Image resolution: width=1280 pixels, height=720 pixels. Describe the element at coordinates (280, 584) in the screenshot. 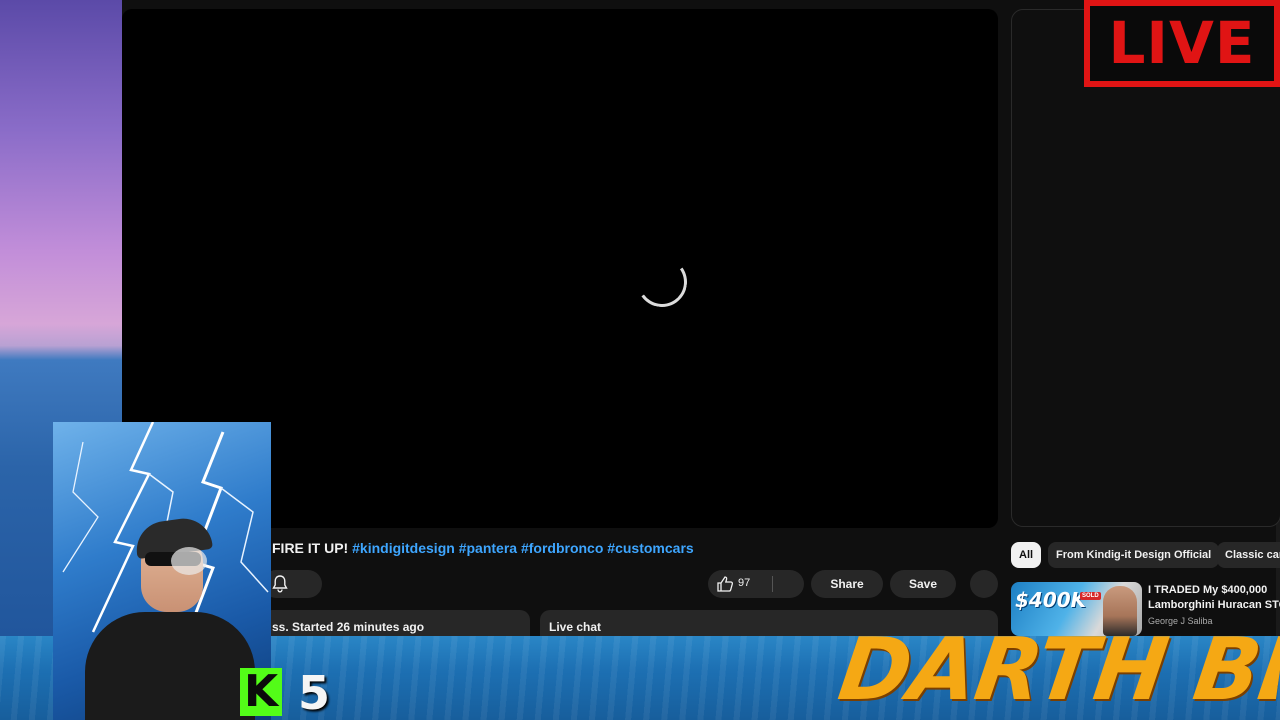

I see `bell-icon` at that location.